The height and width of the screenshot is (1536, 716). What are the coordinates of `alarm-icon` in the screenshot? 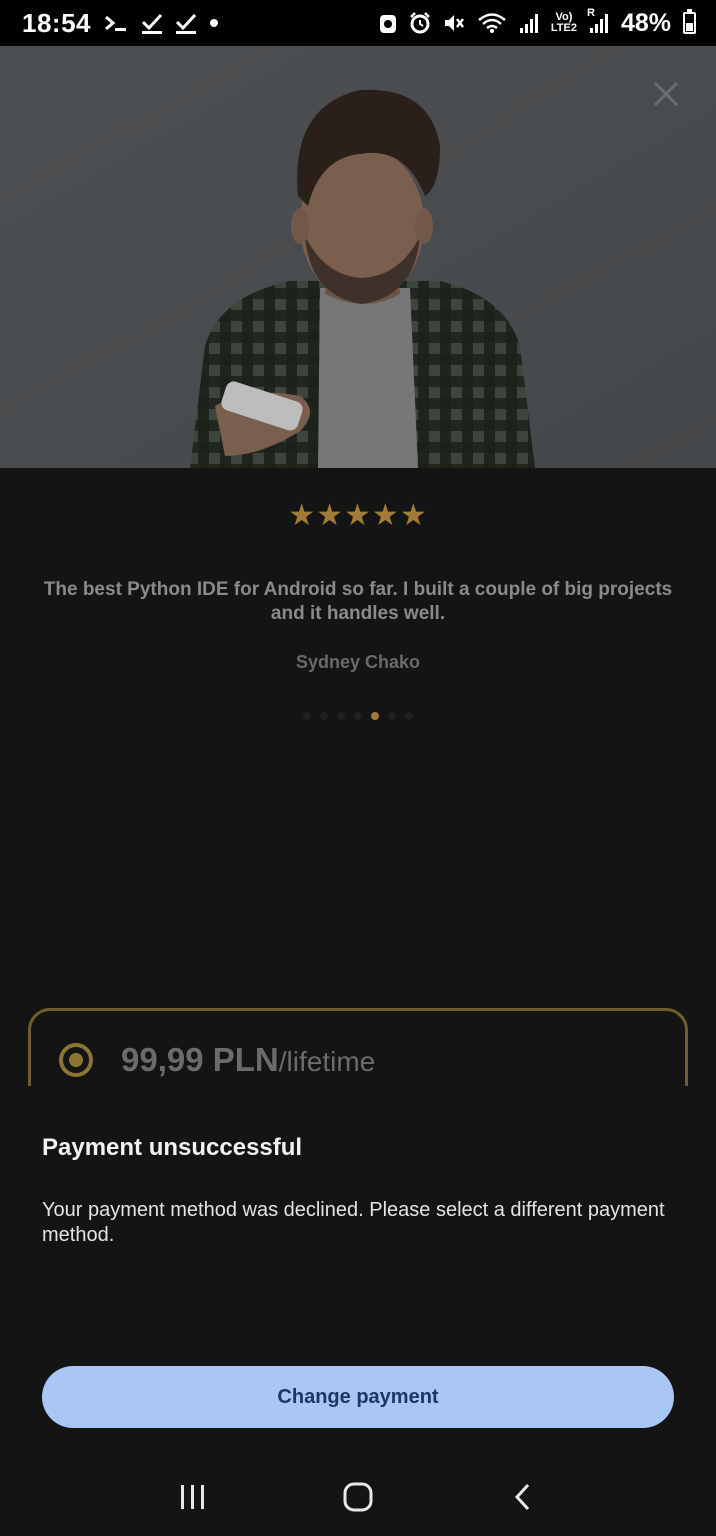 It's located at (420, 23).